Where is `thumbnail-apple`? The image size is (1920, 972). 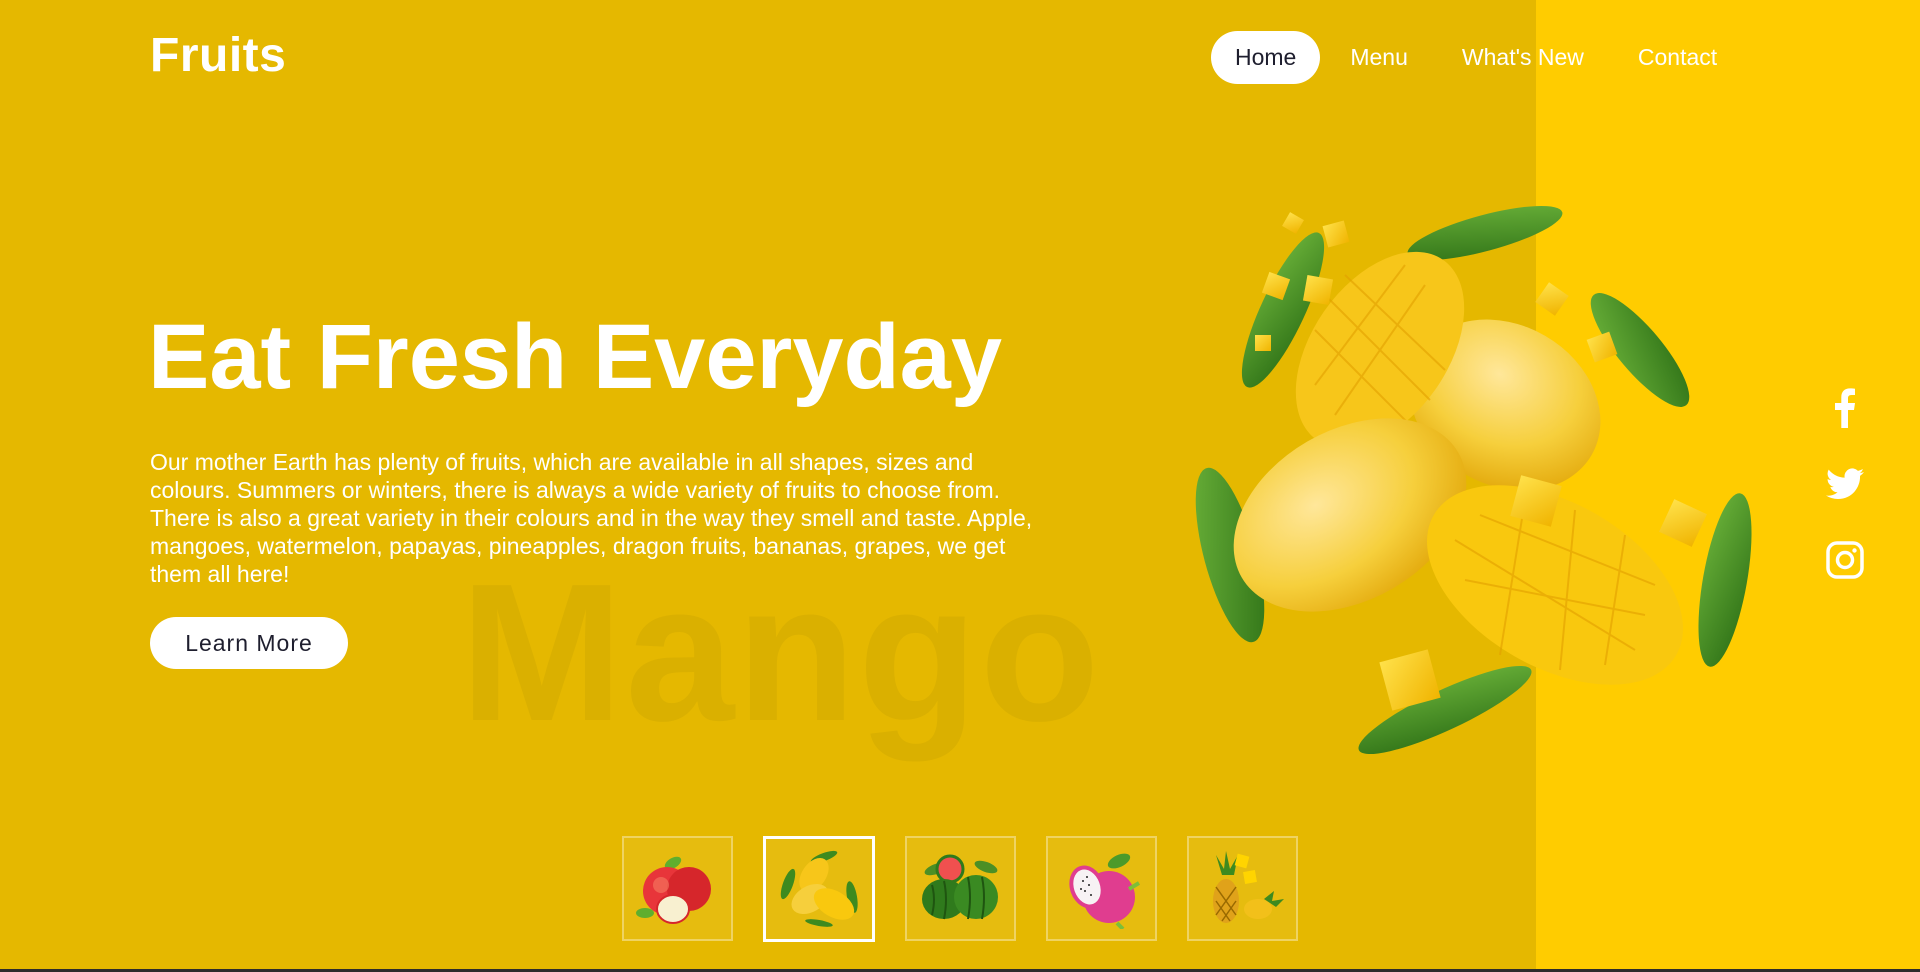 thumbnail-apple is located at coordinates (677, 888).